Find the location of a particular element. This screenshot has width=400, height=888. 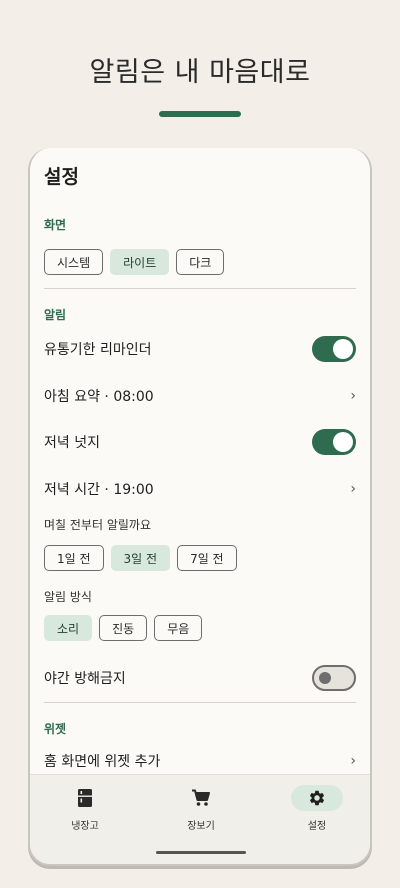

evening-nudge-label: 저녁 넛지 is located at coordinates (72, 443).